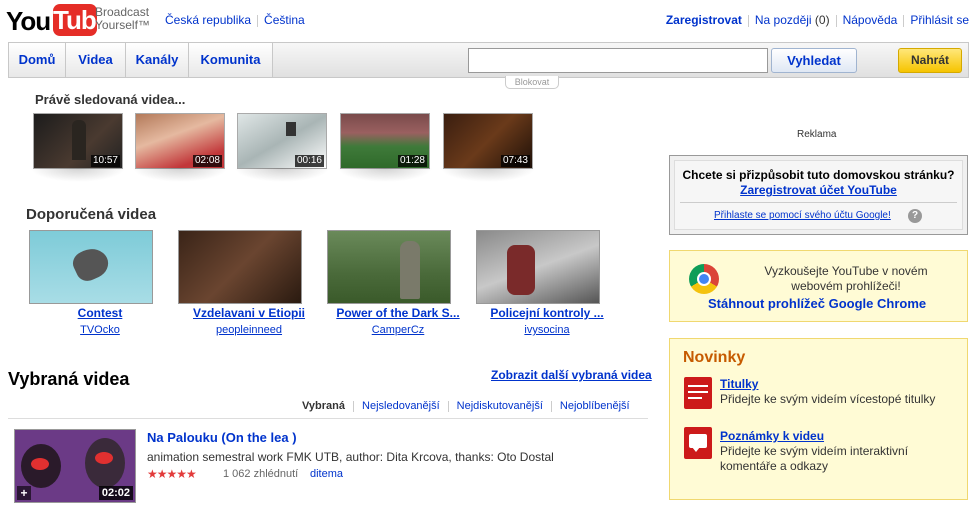 The width and height of the screenshot is (977, 508). Describe the element at coordinates (282, 141) in the screenshot. I see `recent-video-thumb: 00:16` at that location.